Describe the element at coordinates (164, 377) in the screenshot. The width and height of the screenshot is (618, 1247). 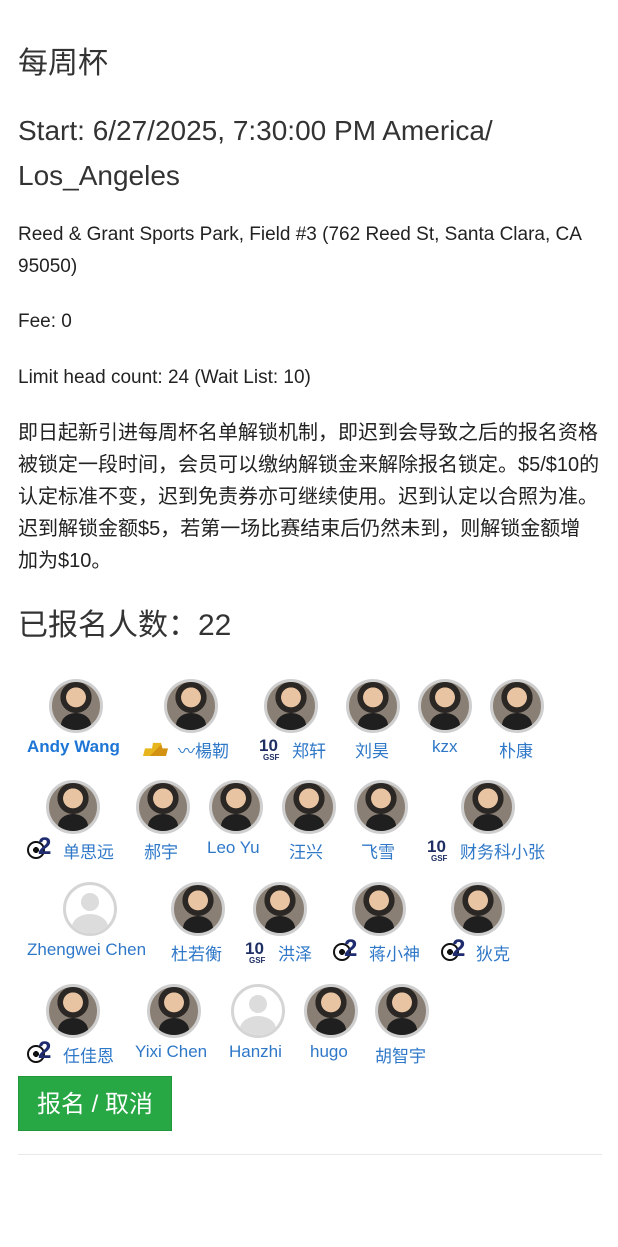
I see `head-count-limit: Limit head count: 24 (Wait List: 10)` at that location.